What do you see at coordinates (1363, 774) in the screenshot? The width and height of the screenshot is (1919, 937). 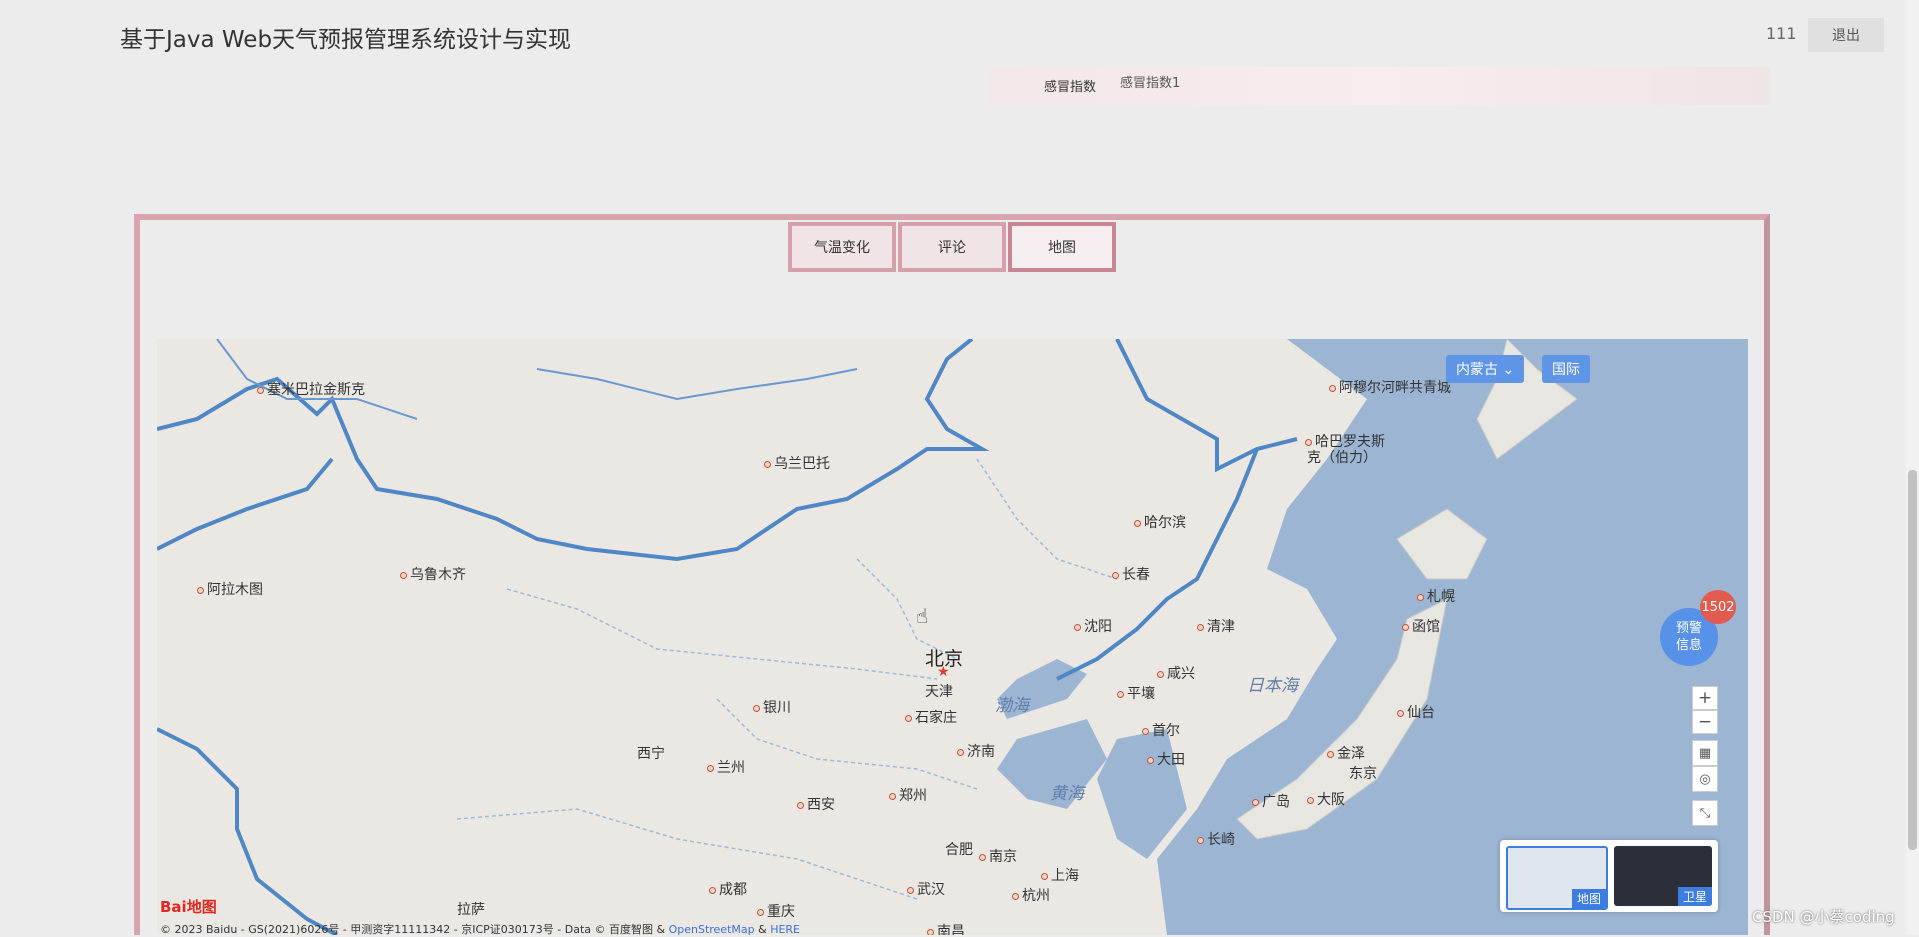 I see `city-label: 东京` at bounding box center [1363, 774].